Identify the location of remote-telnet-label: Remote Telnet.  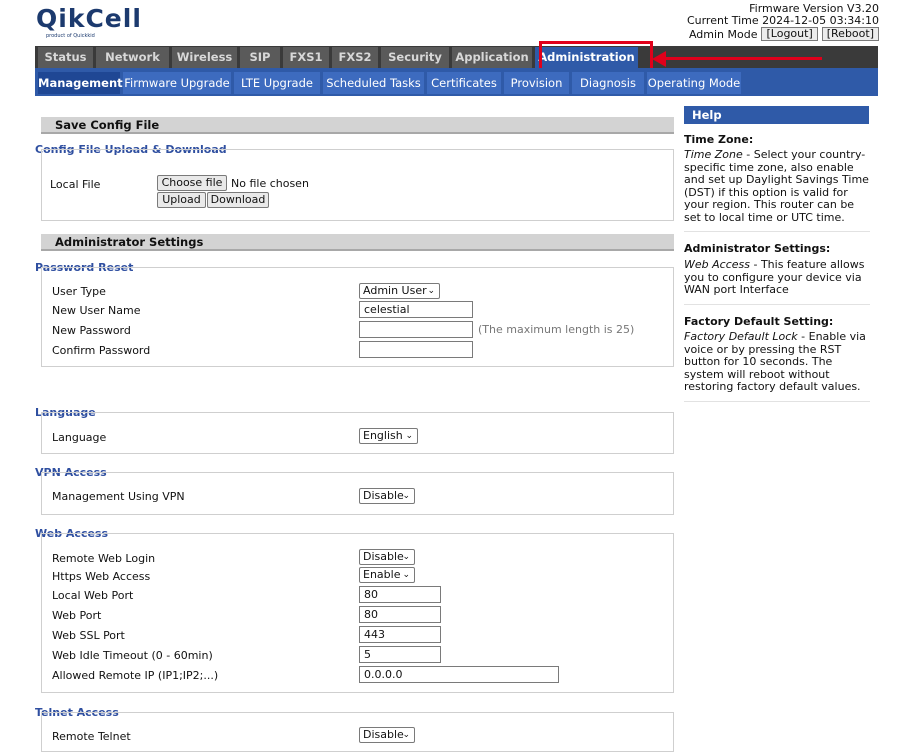
(91, 736).